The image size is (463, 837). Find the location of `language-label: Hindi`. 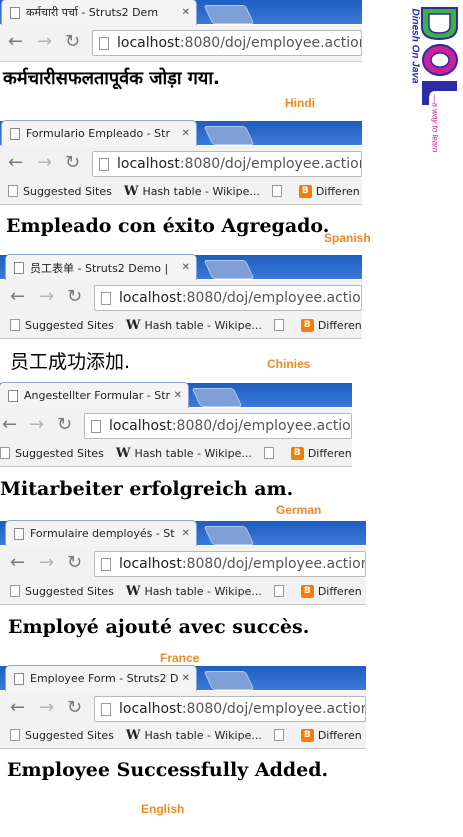

language-label: Hindi is located at coordinates (300, 103).